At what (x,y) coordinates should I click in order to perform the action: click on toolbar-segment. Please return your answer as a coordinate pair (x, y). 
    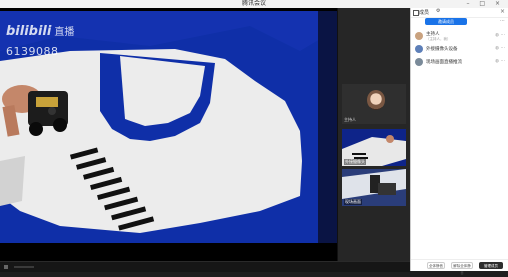
    Looking at the image, I should click on (24, 267).